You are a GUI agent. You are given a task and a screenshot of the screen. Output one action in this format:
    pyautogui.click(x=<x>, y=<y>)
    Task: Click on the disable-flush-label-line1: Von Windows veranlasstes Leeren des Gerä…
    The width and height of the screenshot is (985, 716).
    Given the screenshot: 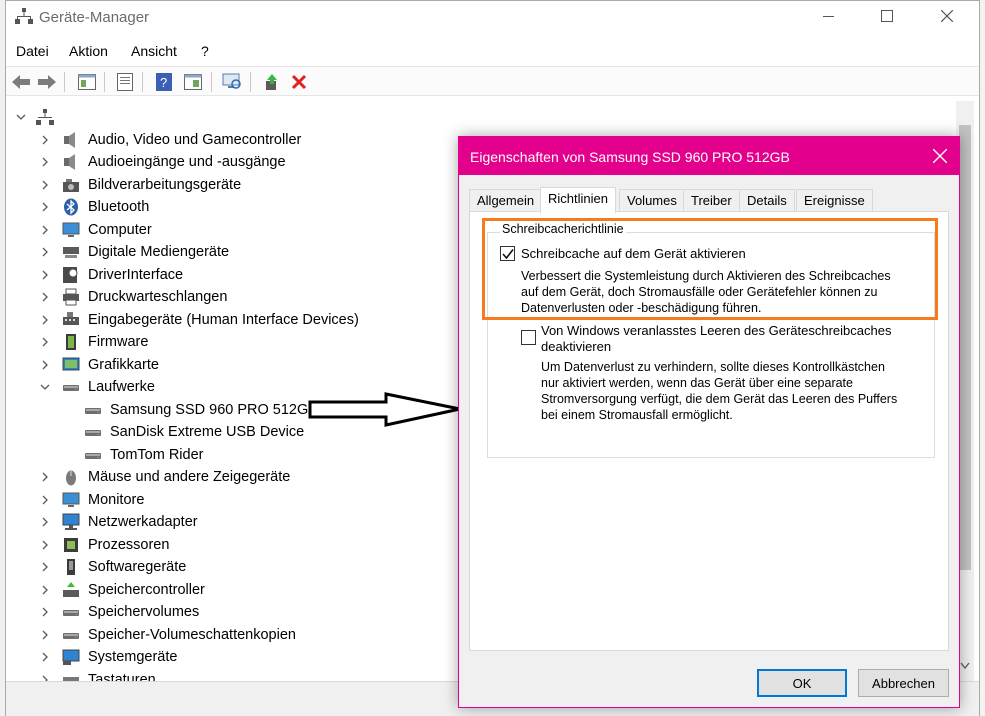 What is the action you would take?
    pyautogui.click(x=716, y=330)
    